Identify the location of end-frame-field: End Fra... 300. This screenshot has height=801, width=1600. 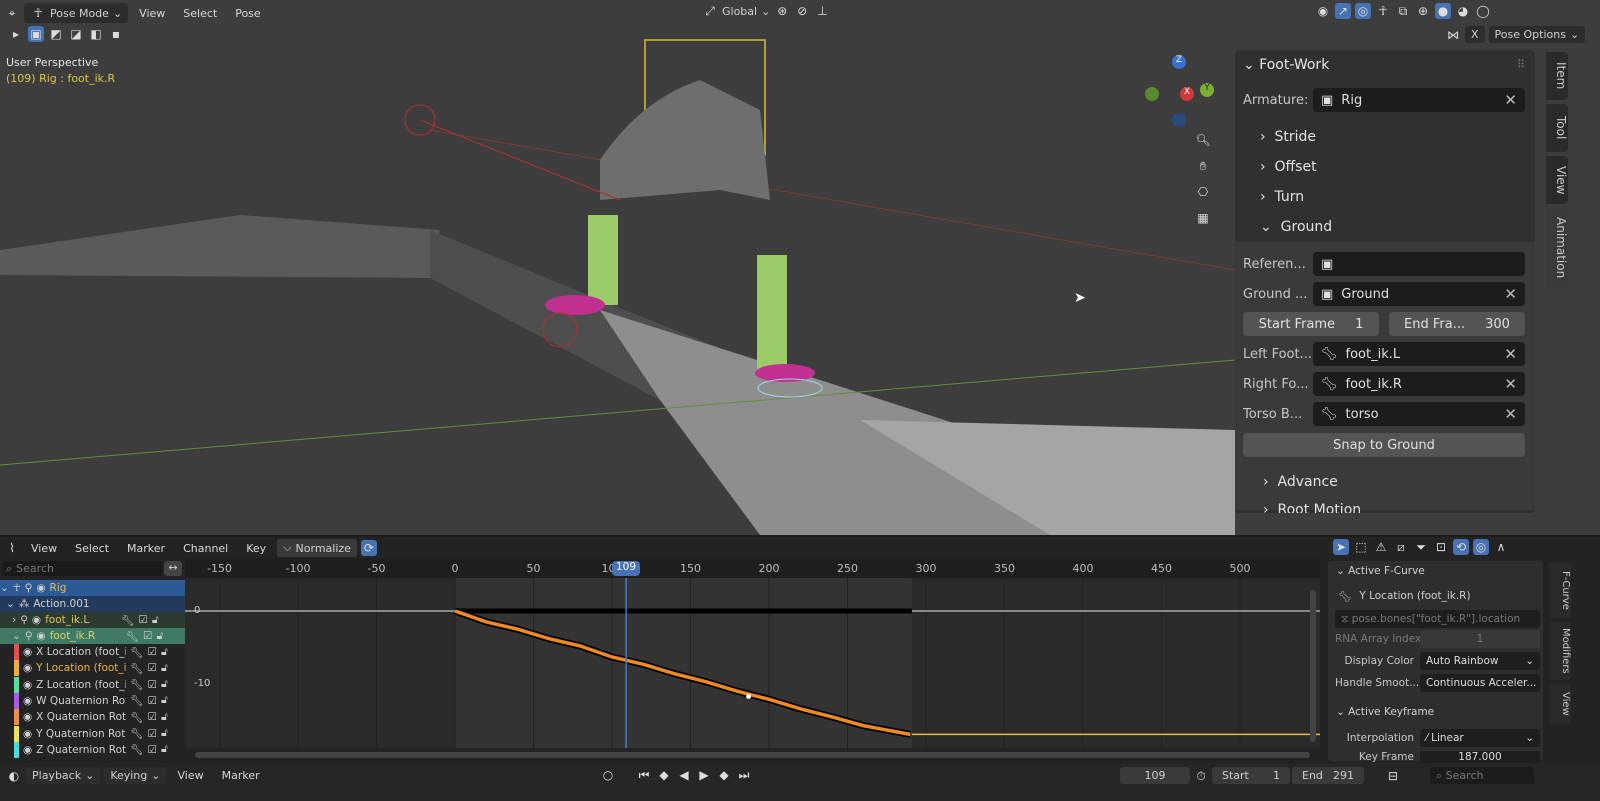
(1457, 324).